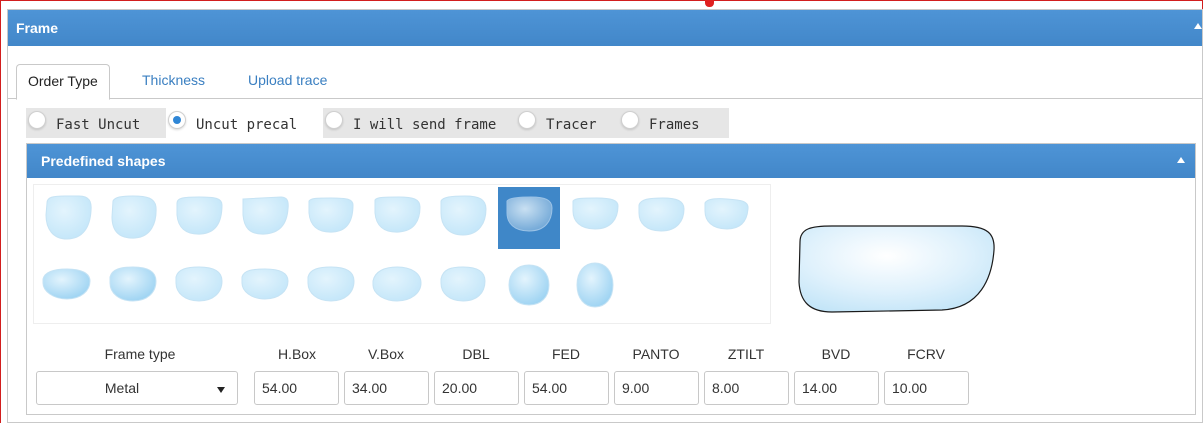 The width and height of the screenshot is (1203, 423). I want to click on chevron-down-icon, so click(221, 390).